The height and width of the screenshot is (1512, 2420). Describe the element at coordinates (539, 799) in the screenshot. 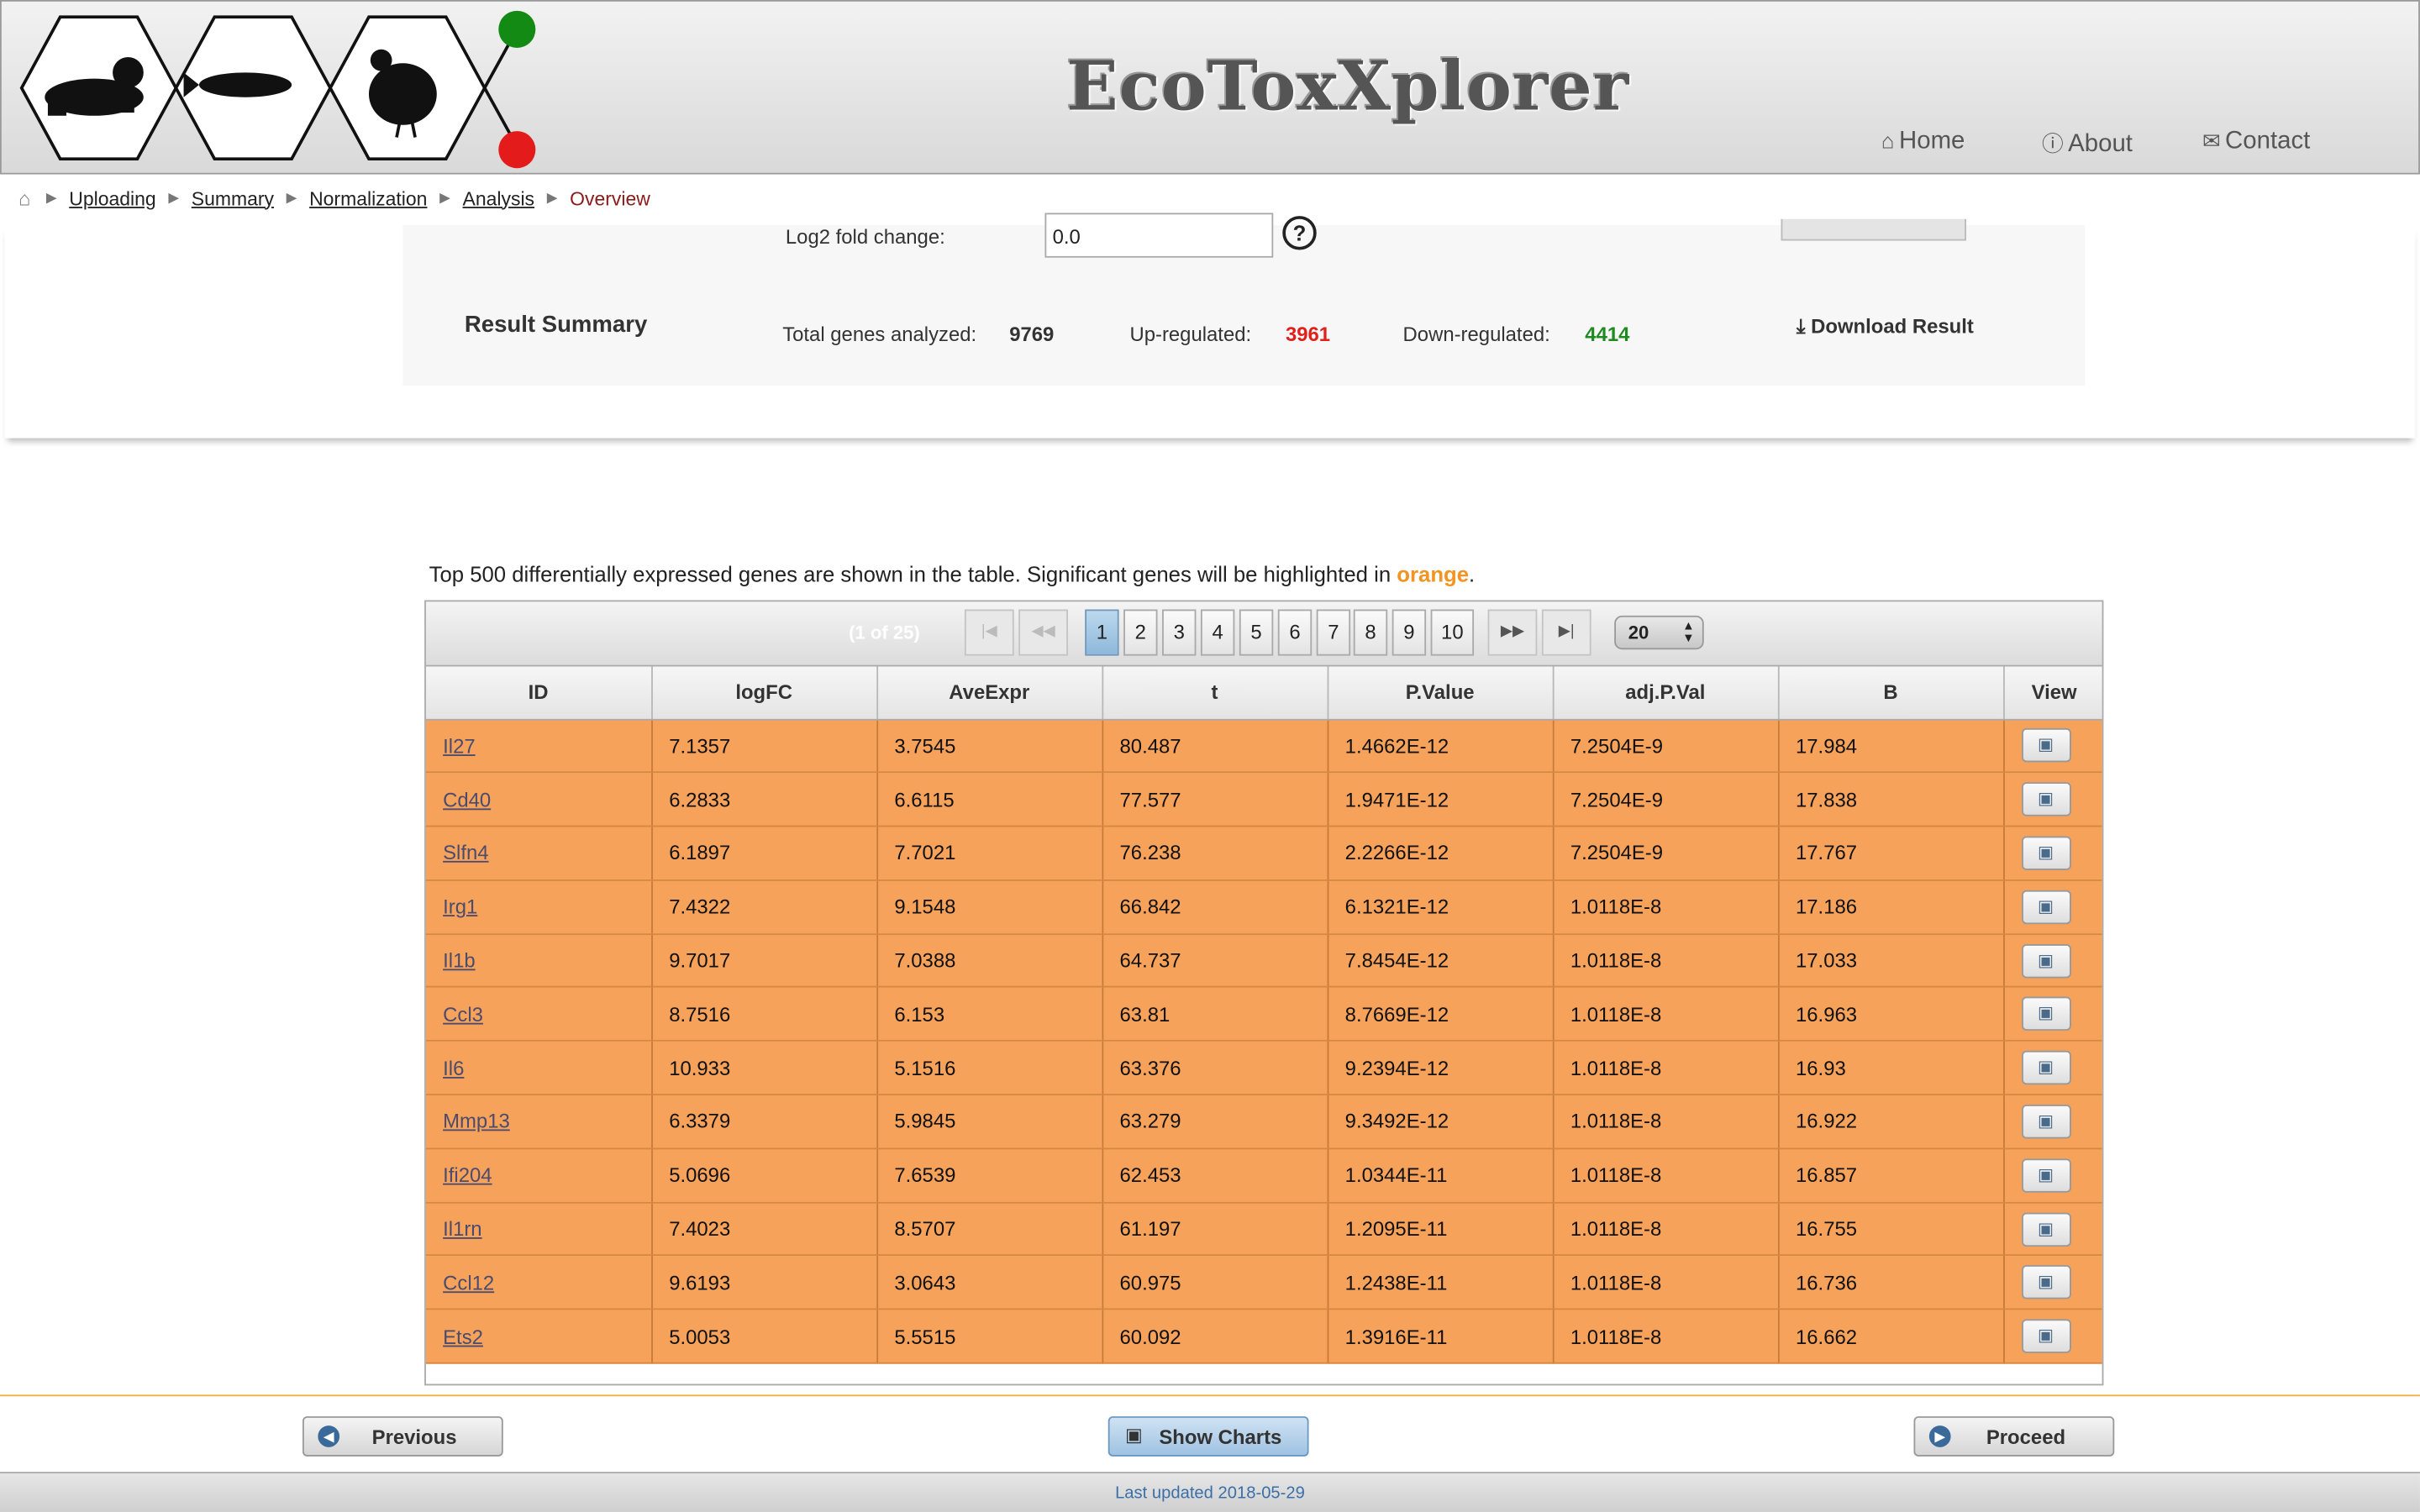

I see `gene-id-cell: Cd40` at that location.